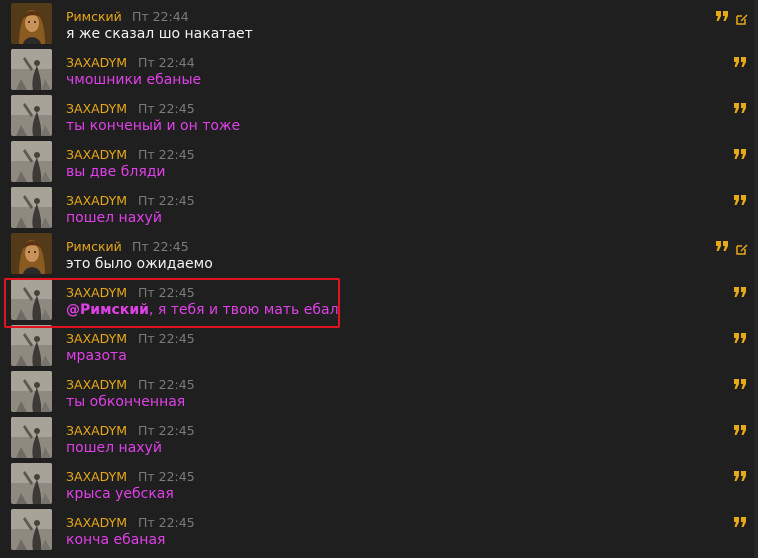 This screenshot has height=558, width=758. What do you see at coordinates (126, 402) in the screenshot?
I see `message-text: ты обконченная` at bounding box center [126, 402].